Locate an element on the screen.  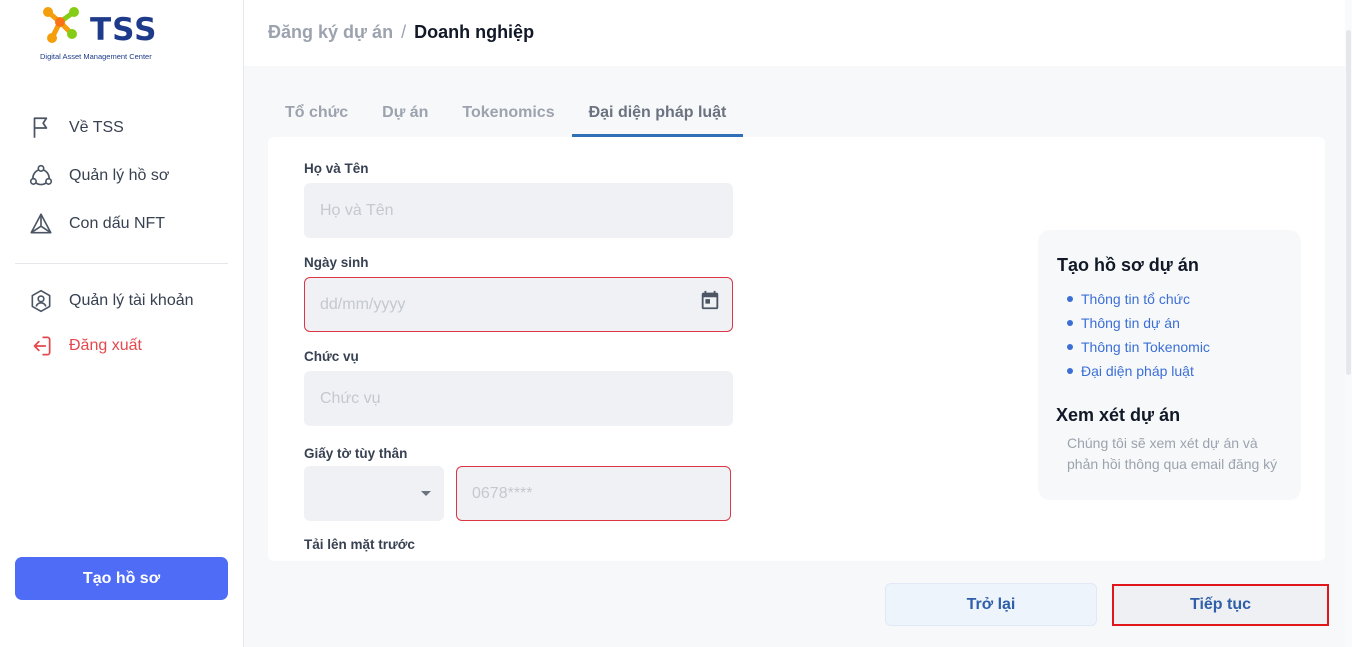
sidebar-item-account: Quản lý tài khoản is located at coordinates (128, 301).